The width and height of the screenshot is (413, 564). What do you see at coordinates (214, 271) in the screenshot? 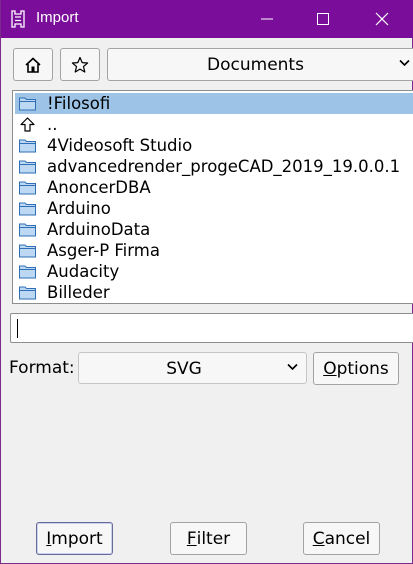
I see `list-item: Audacity` at bounding box center [214, 271].